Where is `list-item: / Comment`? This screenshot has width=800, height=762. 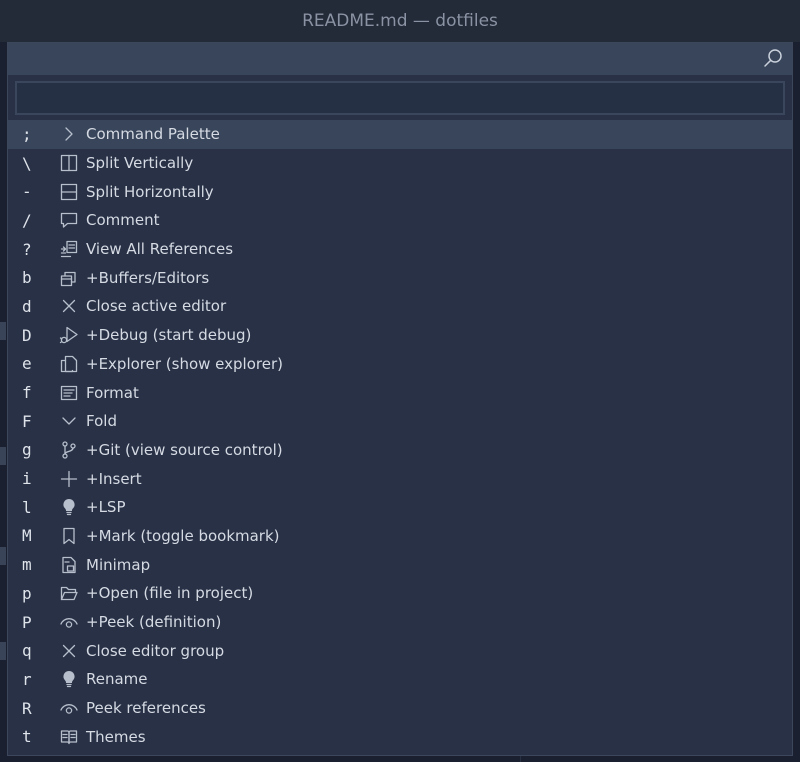
list-item: / Comment is located at coordinates (400, 220).